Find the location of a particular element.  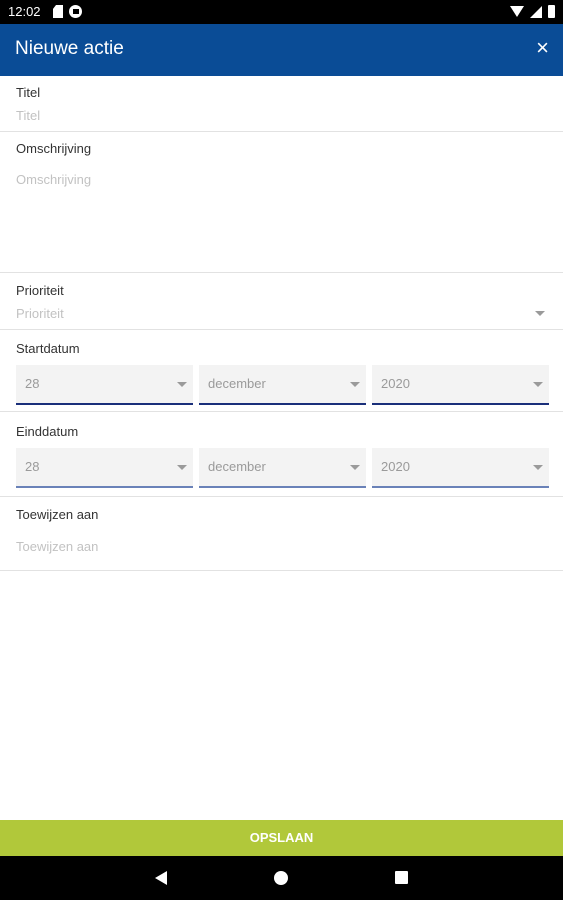

back-icon is located at coordinates (161, 878).